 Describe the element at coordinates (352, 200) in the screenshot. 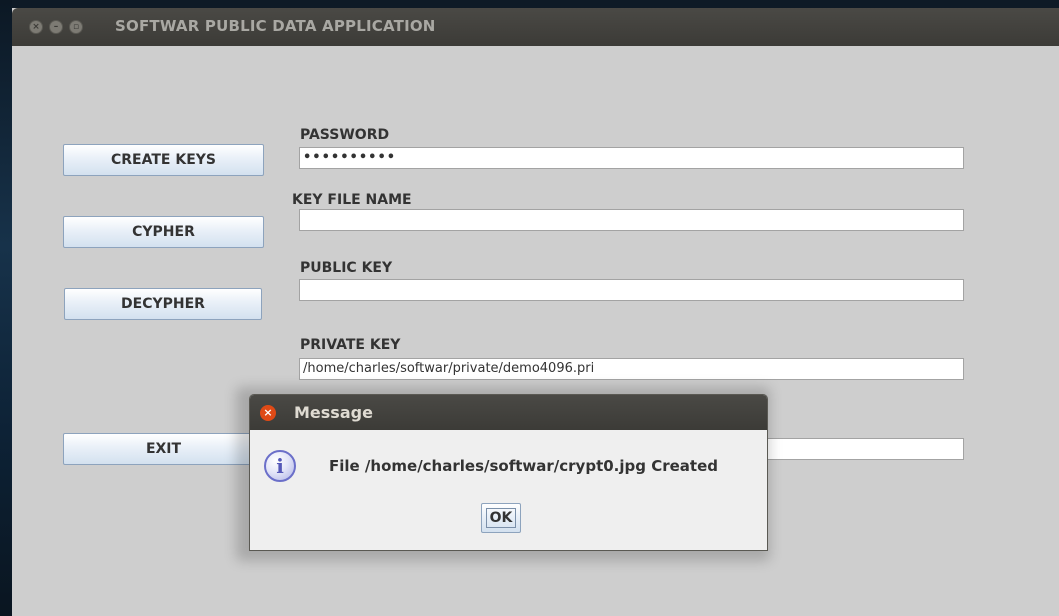

I see `key-file-name-label: KEY FILE NAME` at that location.